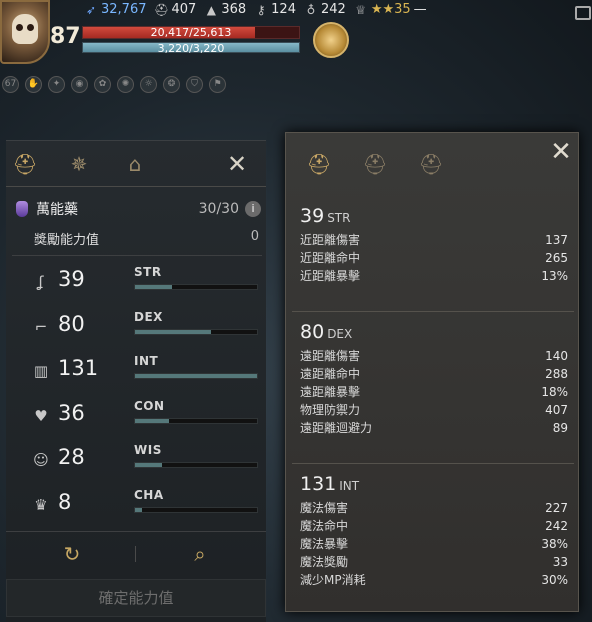  Describe the element at coordinates (146, 238) in the screenshot. I see `bonus-row: 獎勵能力值 0` at that location.